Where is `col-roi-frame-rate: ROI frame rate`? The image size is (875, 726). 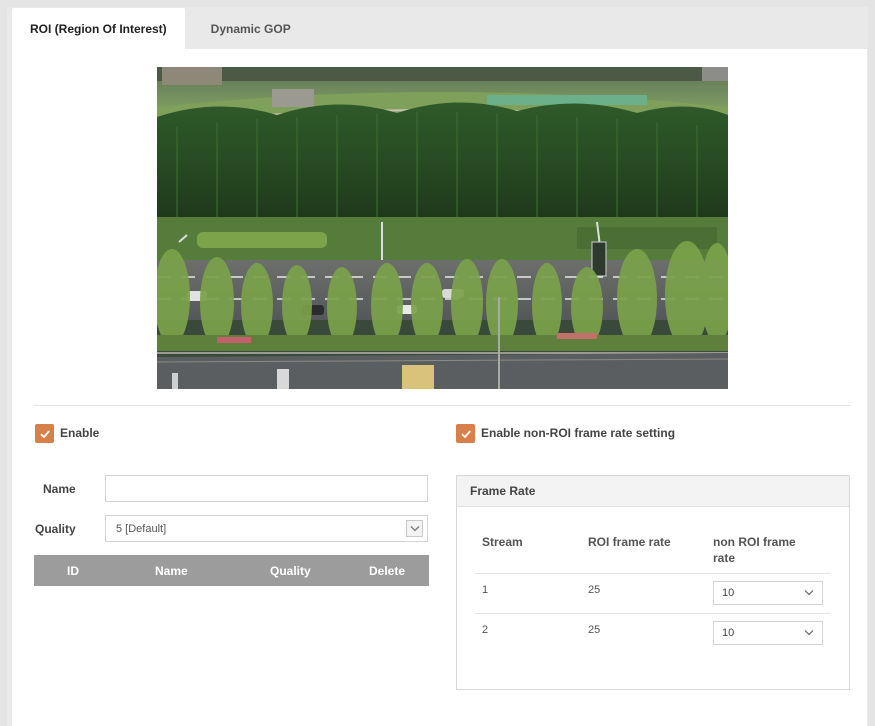 col-roi-frame-rate: ROI frame rate is located at coordinates (629, 542).